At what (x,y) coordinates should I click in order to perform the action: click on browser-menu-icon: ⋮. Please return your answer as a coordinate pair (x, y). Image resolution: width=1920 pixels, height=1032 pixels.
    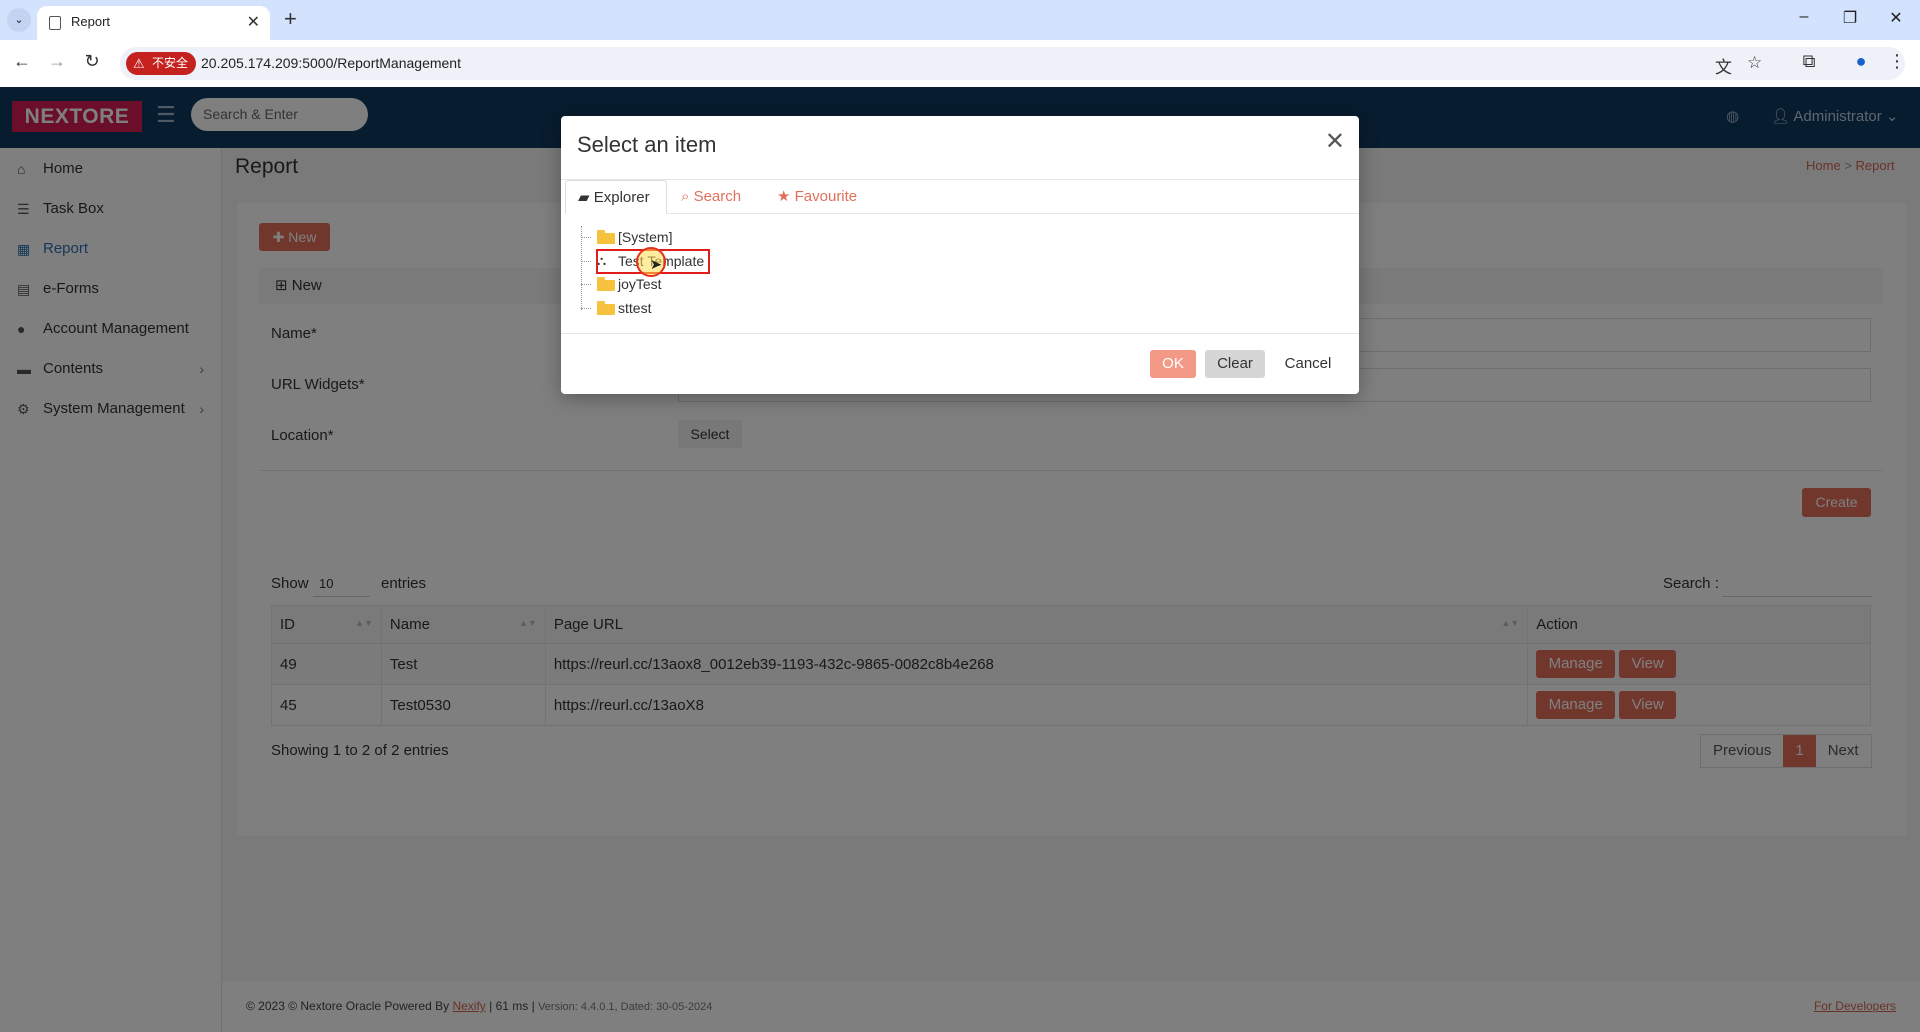
    Looking at the image, I should click on (1897, 61).